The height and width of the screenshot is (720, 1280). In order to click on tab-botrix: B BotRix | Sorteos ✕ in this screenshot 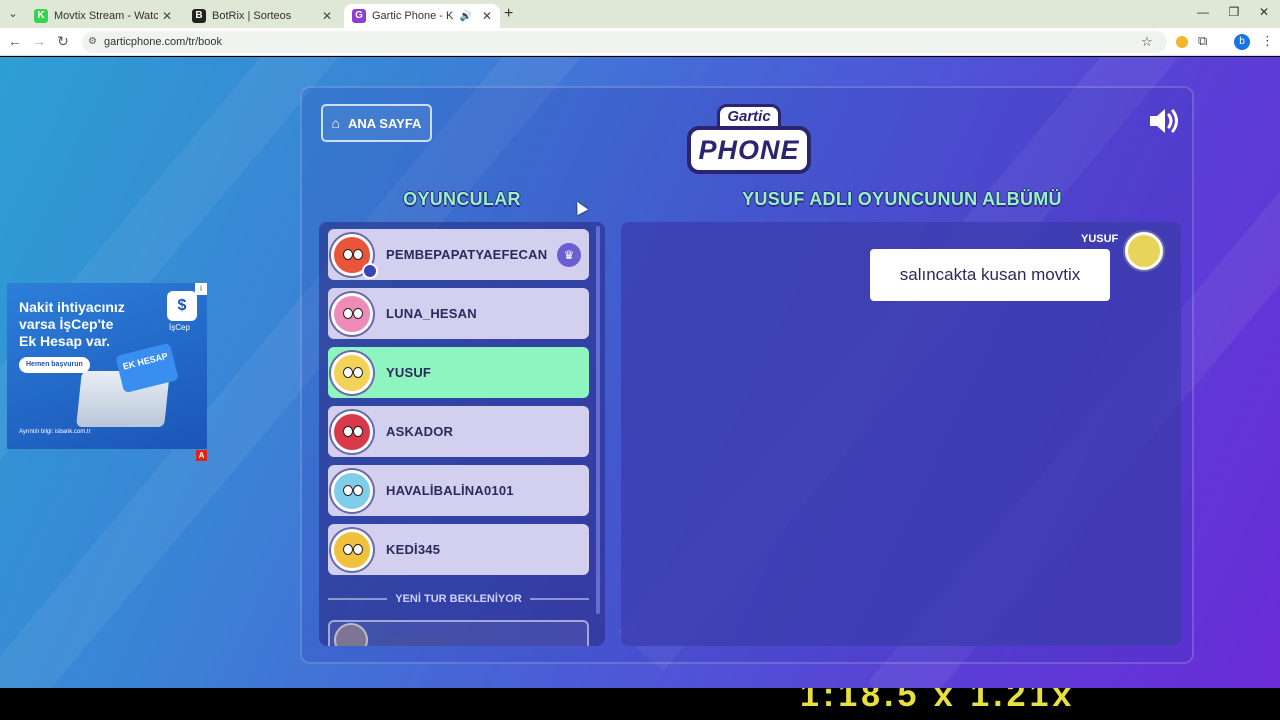, I will do `click(262, 16)`.